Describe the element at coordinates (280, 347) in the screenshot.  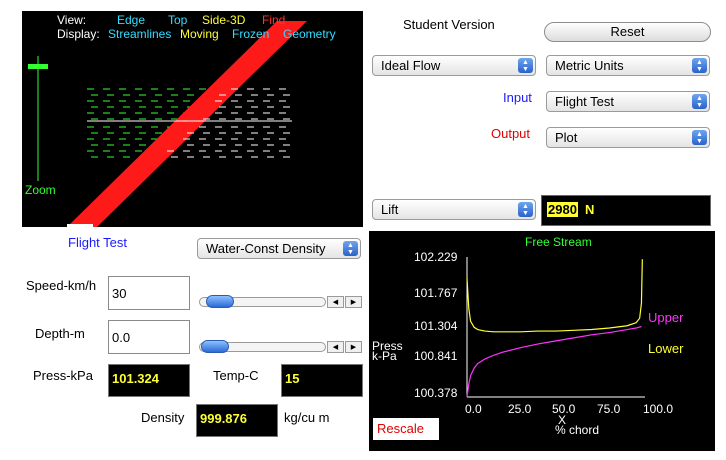
I see `depth-slider: ◀ ▶` at that location.